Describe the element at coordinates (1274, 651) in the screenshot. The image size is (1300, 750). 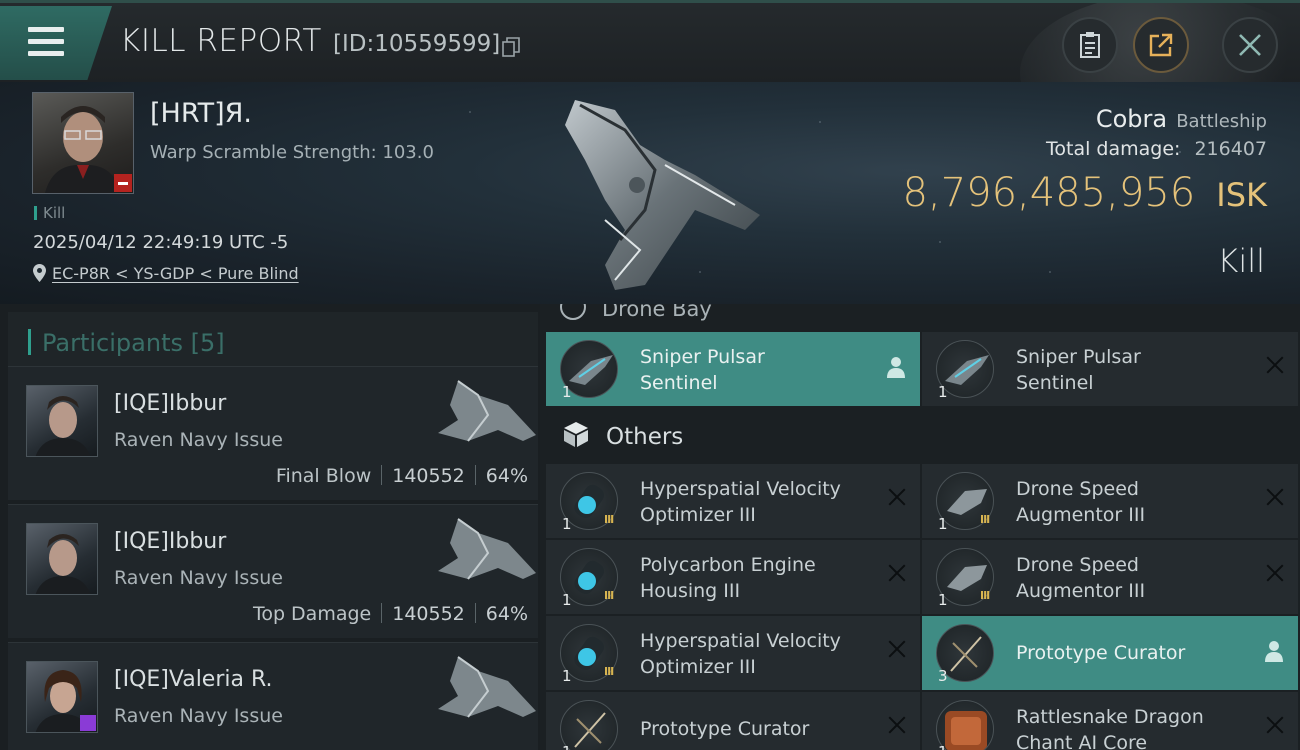
I see `pilot-icon` at that location.